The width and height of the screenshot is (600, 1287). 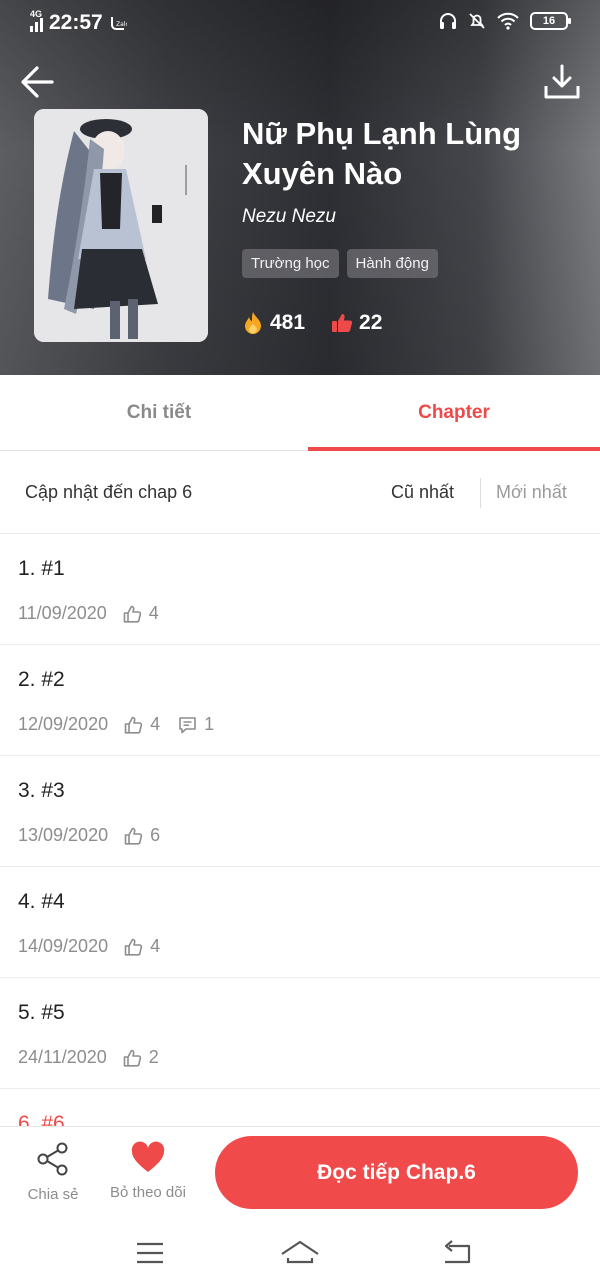 I want to click on chapter-sort-bar: Cập nhật đến chap 6 Cũ nhất Mới nhất, so click(x=300, y=492).